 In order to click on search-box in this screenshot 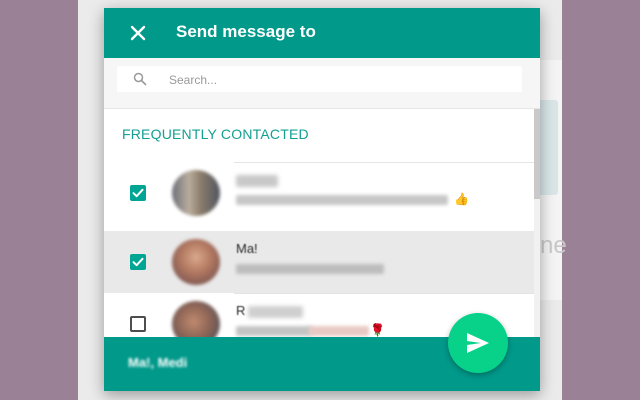, I will do `click(319, 79)`.